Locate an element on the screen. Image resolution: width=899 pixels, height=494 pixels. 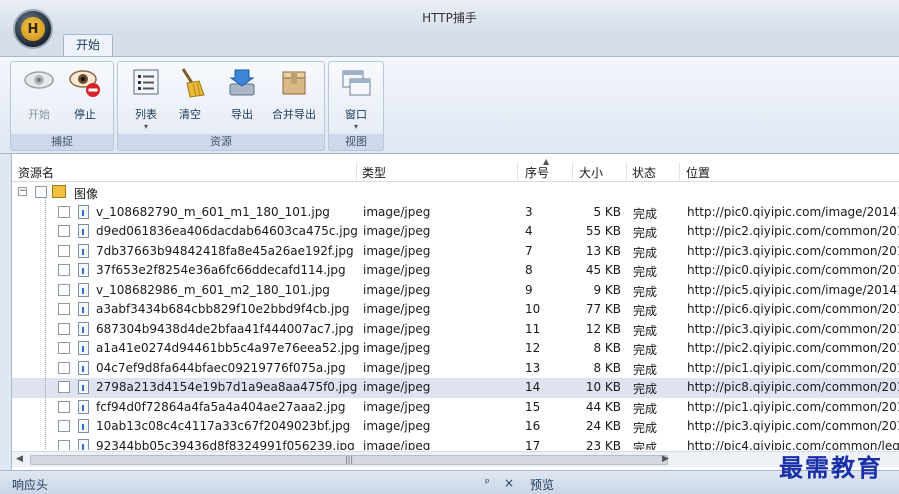
scroll-left-icon: ◀ is located at coordinates (19, 459).